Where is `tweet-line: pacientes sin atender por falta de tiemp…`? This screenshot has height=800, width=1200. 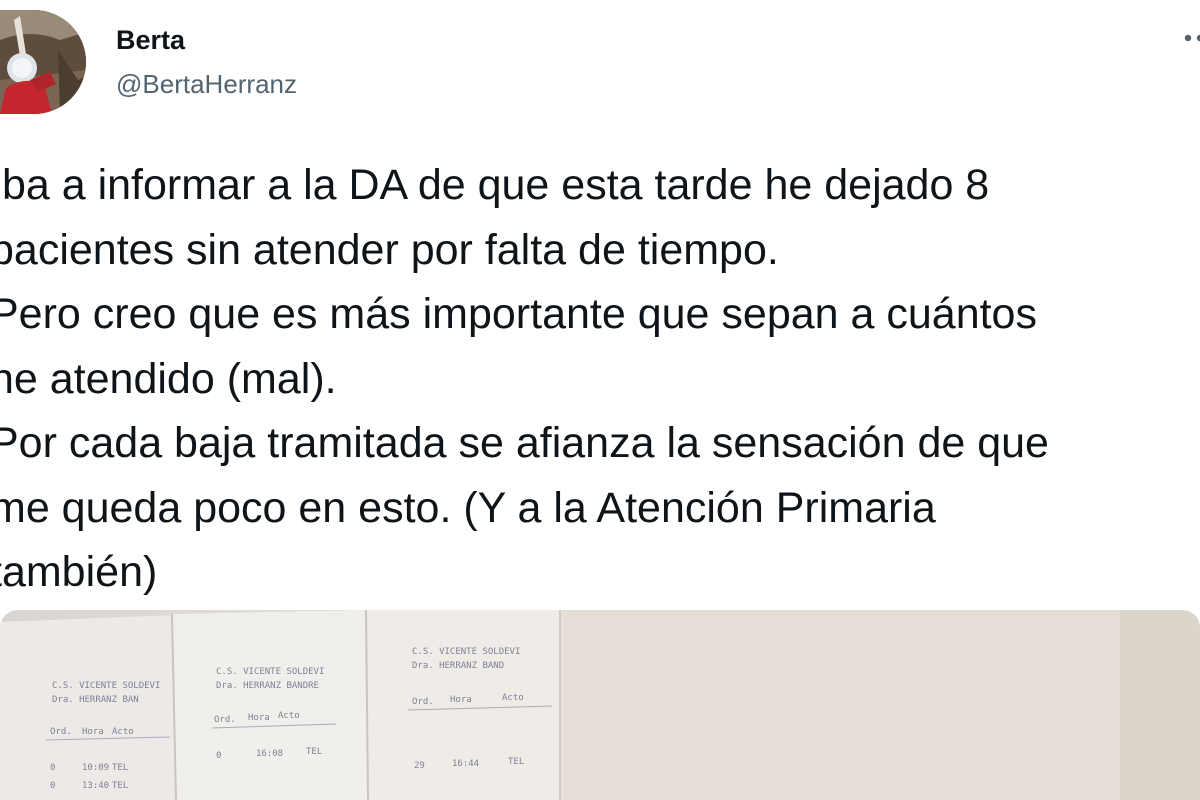 tweet-line: pacientes sin atender por falta de tiemp… is located at coordinates (389, 249).